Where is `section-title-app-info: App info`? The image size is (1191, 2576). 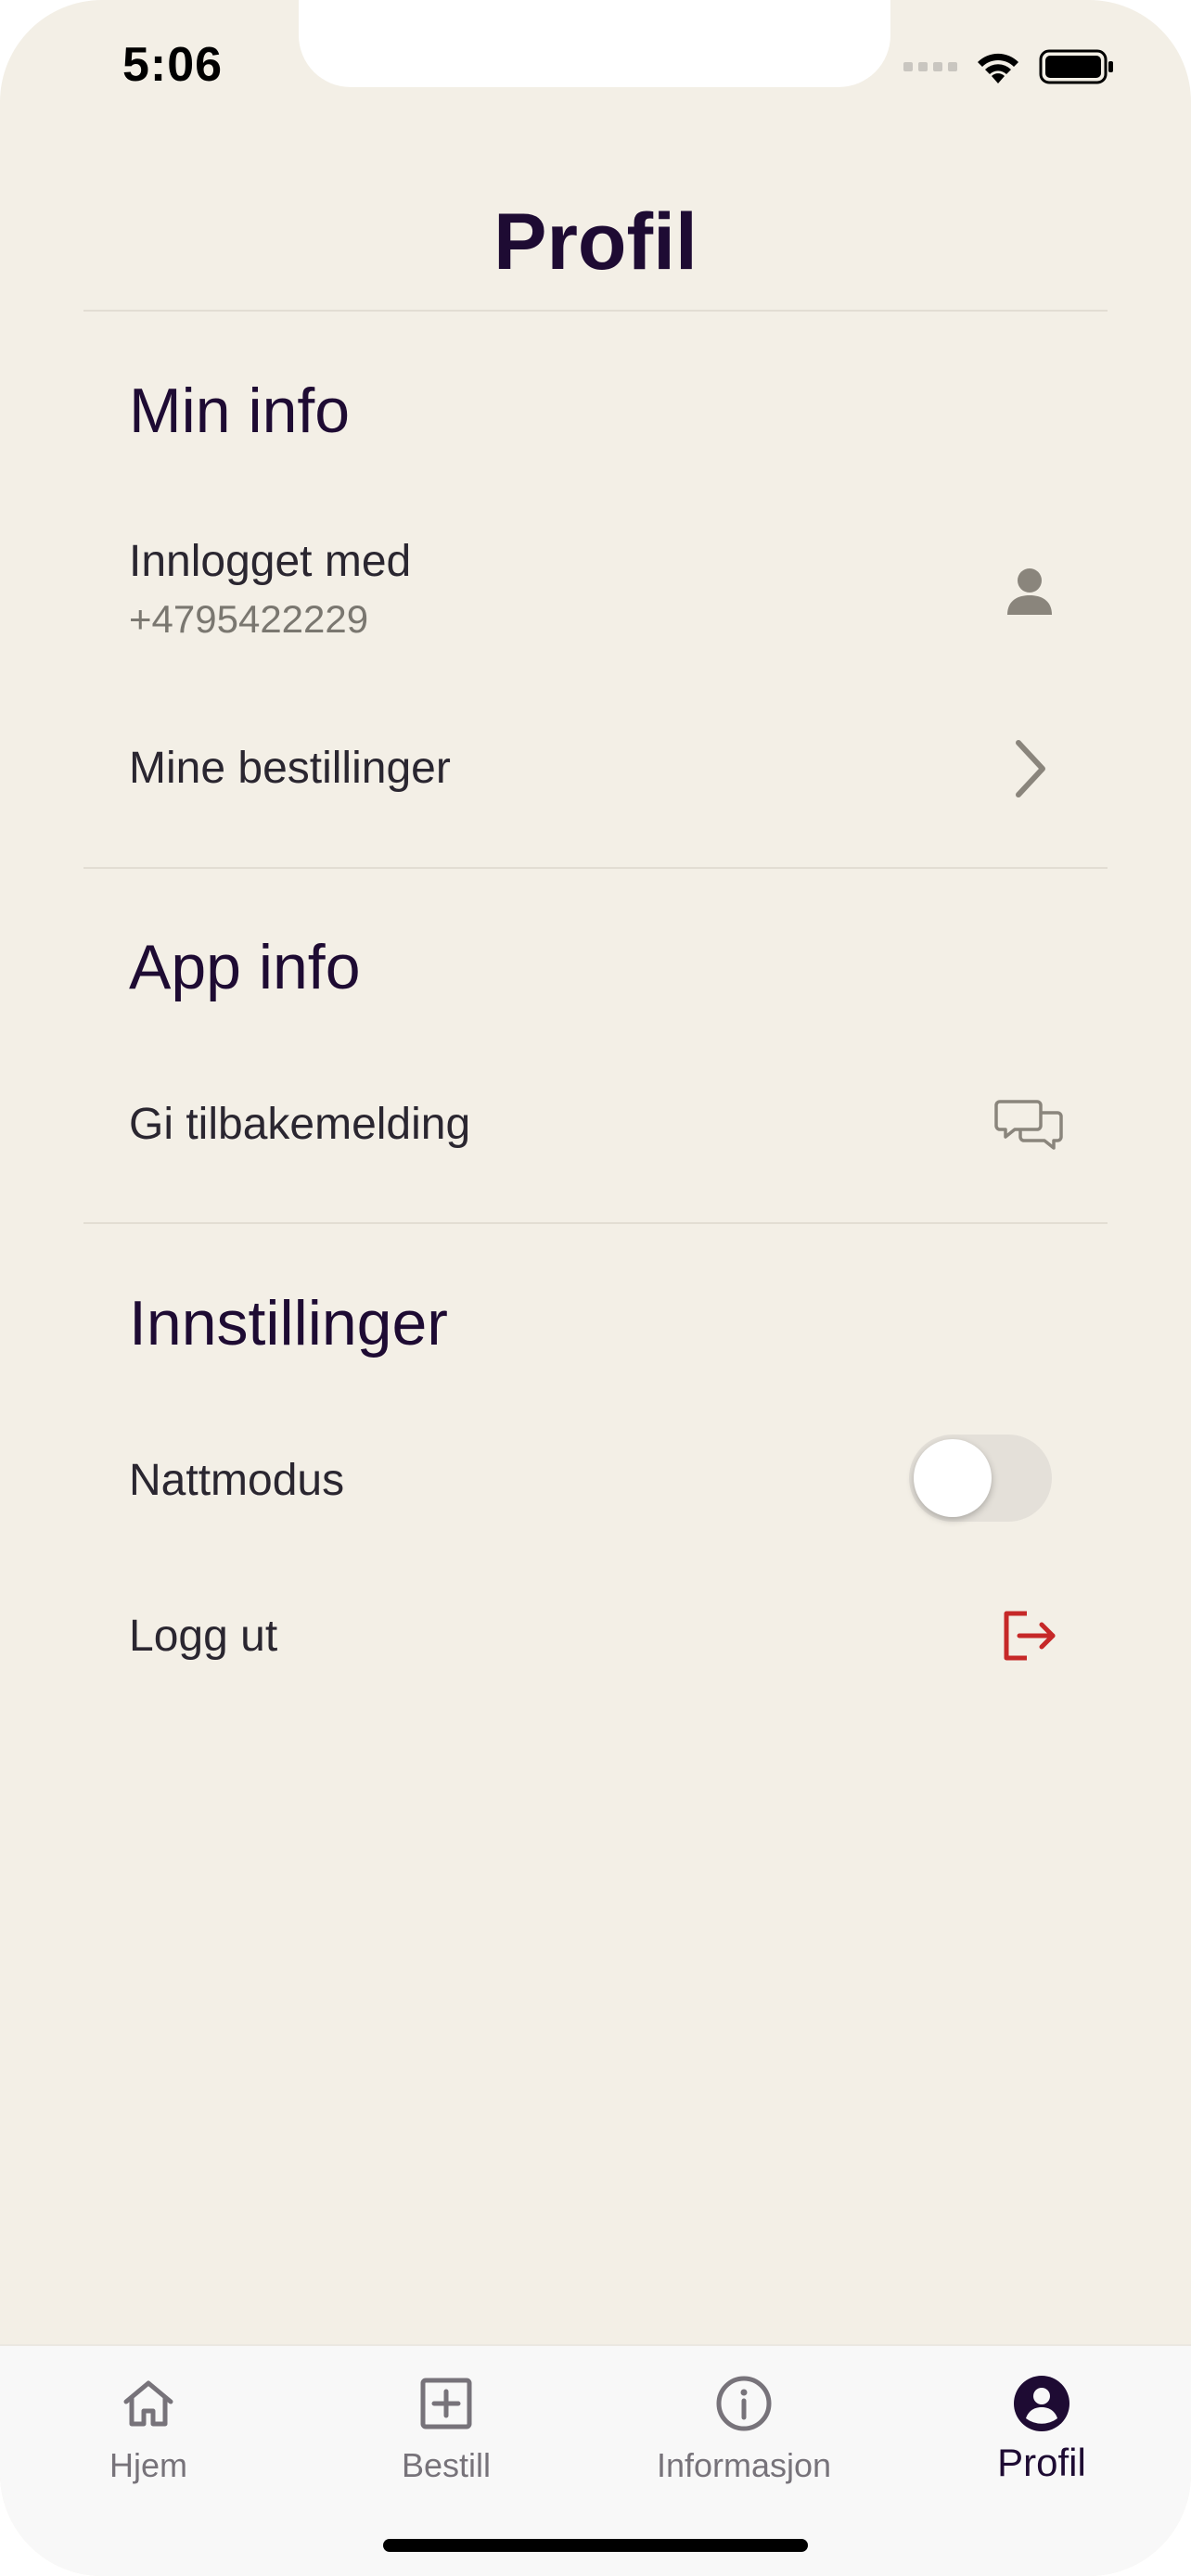 section-title-app-info: App info is located at coordinates (245, 967).